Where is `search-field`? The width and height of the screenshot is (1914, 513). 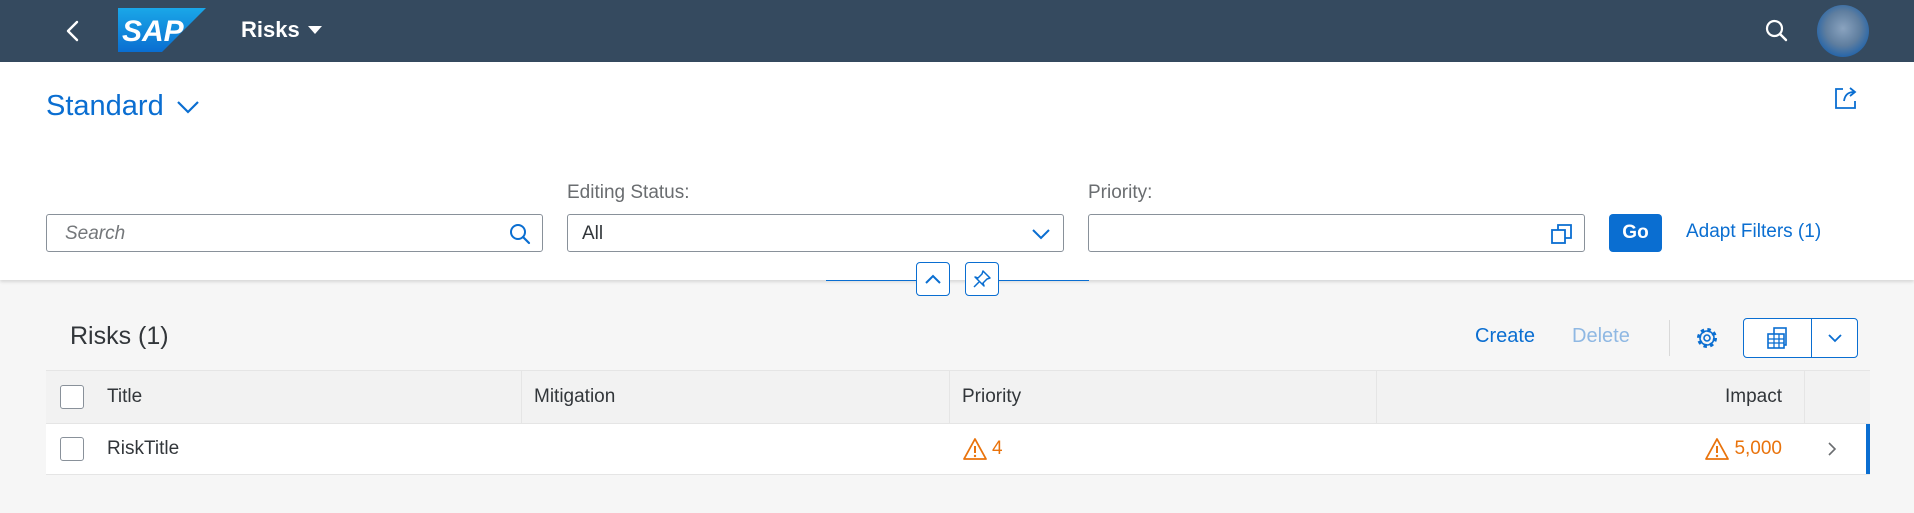 search-field is located at coordinates (294, 233).